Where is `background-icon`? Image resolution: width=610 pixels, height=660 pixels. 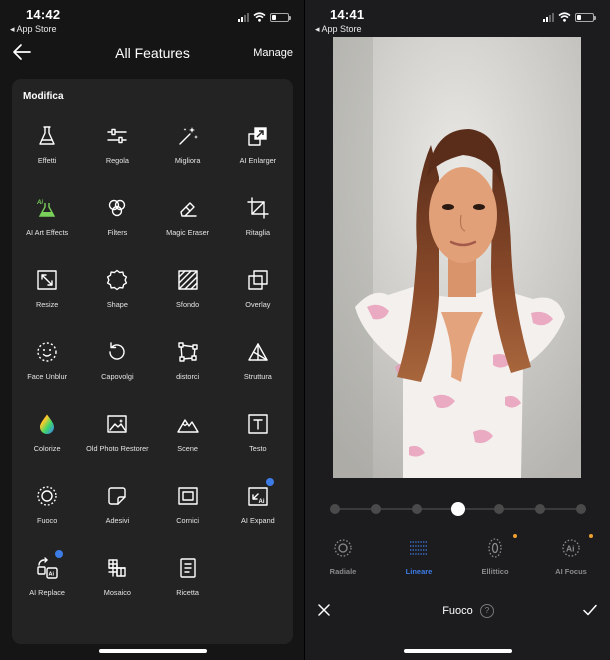 background-icon is located at coordinates (188, 280).